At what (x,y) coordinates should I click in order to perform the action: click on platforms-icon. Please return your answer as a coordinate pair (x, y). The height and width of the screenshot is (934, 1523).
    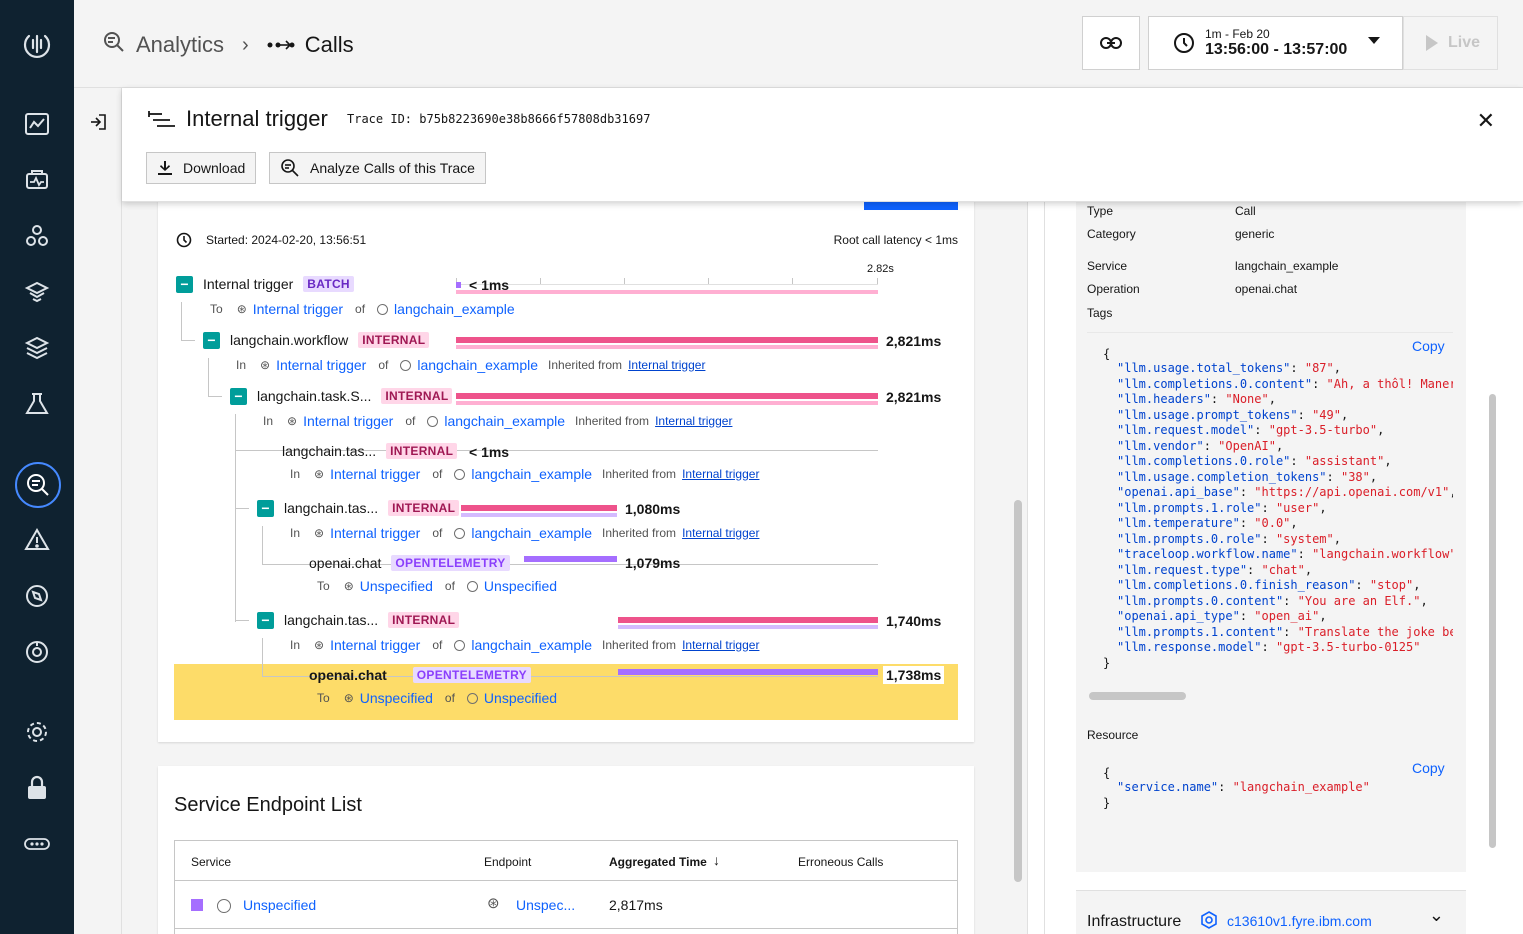
    Looking at the image, I should click on (37, 292).